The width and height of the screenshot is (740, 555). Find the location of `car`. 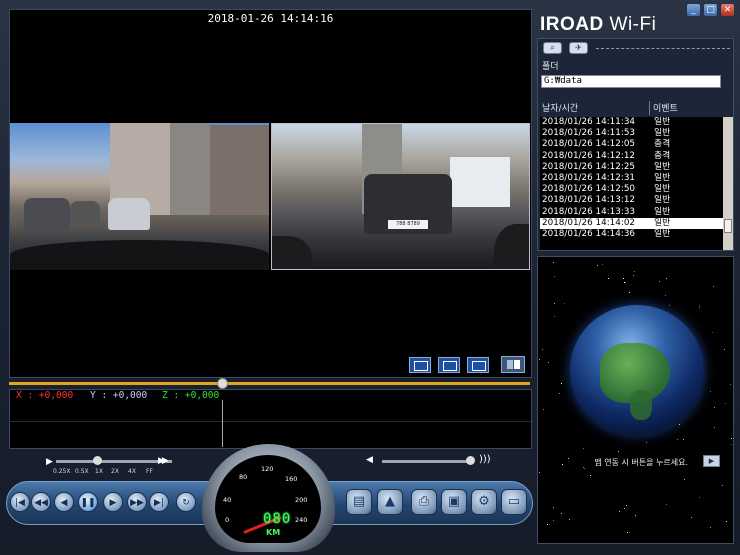

car is located at coordinates (129, 214).